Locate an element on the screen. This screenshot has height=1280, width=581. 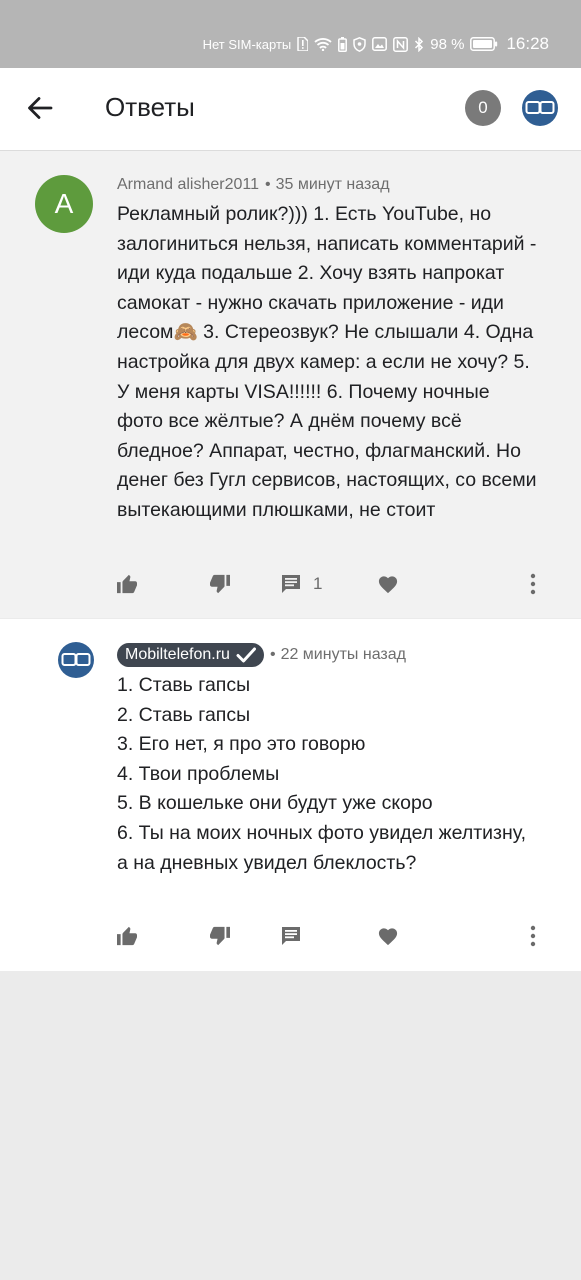
author-chip: Mobiltelefon.ru is located at coordinates (190, 655).